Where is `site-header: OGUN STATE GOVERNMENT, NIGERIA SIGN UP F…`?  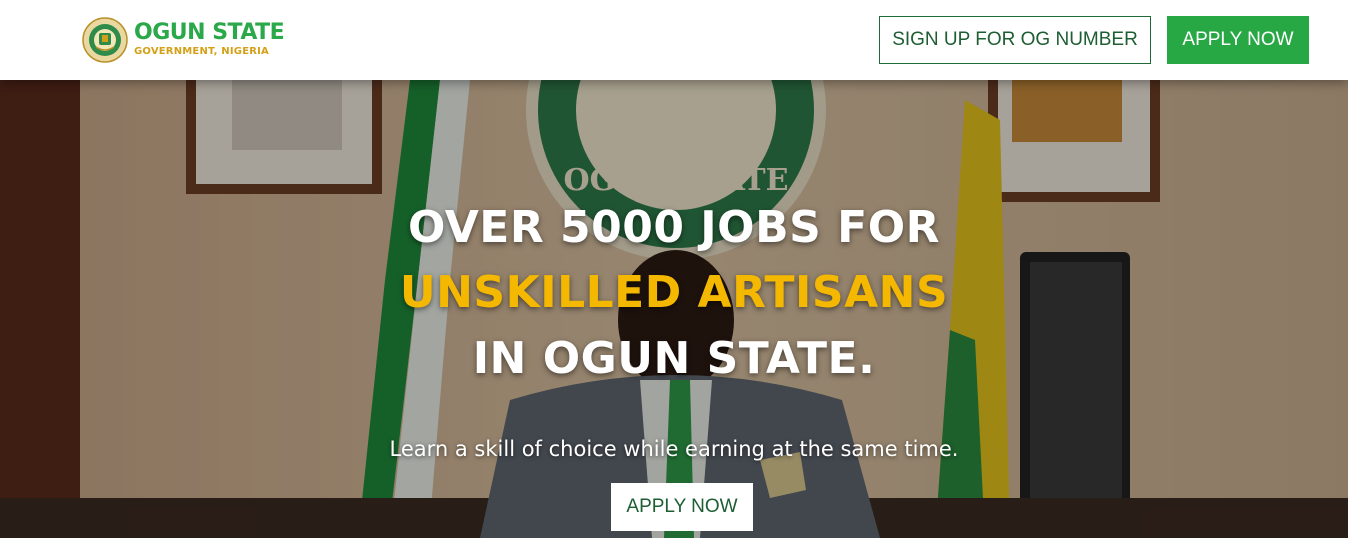 site-header: OGUN STATE GOVERNMENT, NIGERIA SIGN UP F… is located at coordinates (674, 40).